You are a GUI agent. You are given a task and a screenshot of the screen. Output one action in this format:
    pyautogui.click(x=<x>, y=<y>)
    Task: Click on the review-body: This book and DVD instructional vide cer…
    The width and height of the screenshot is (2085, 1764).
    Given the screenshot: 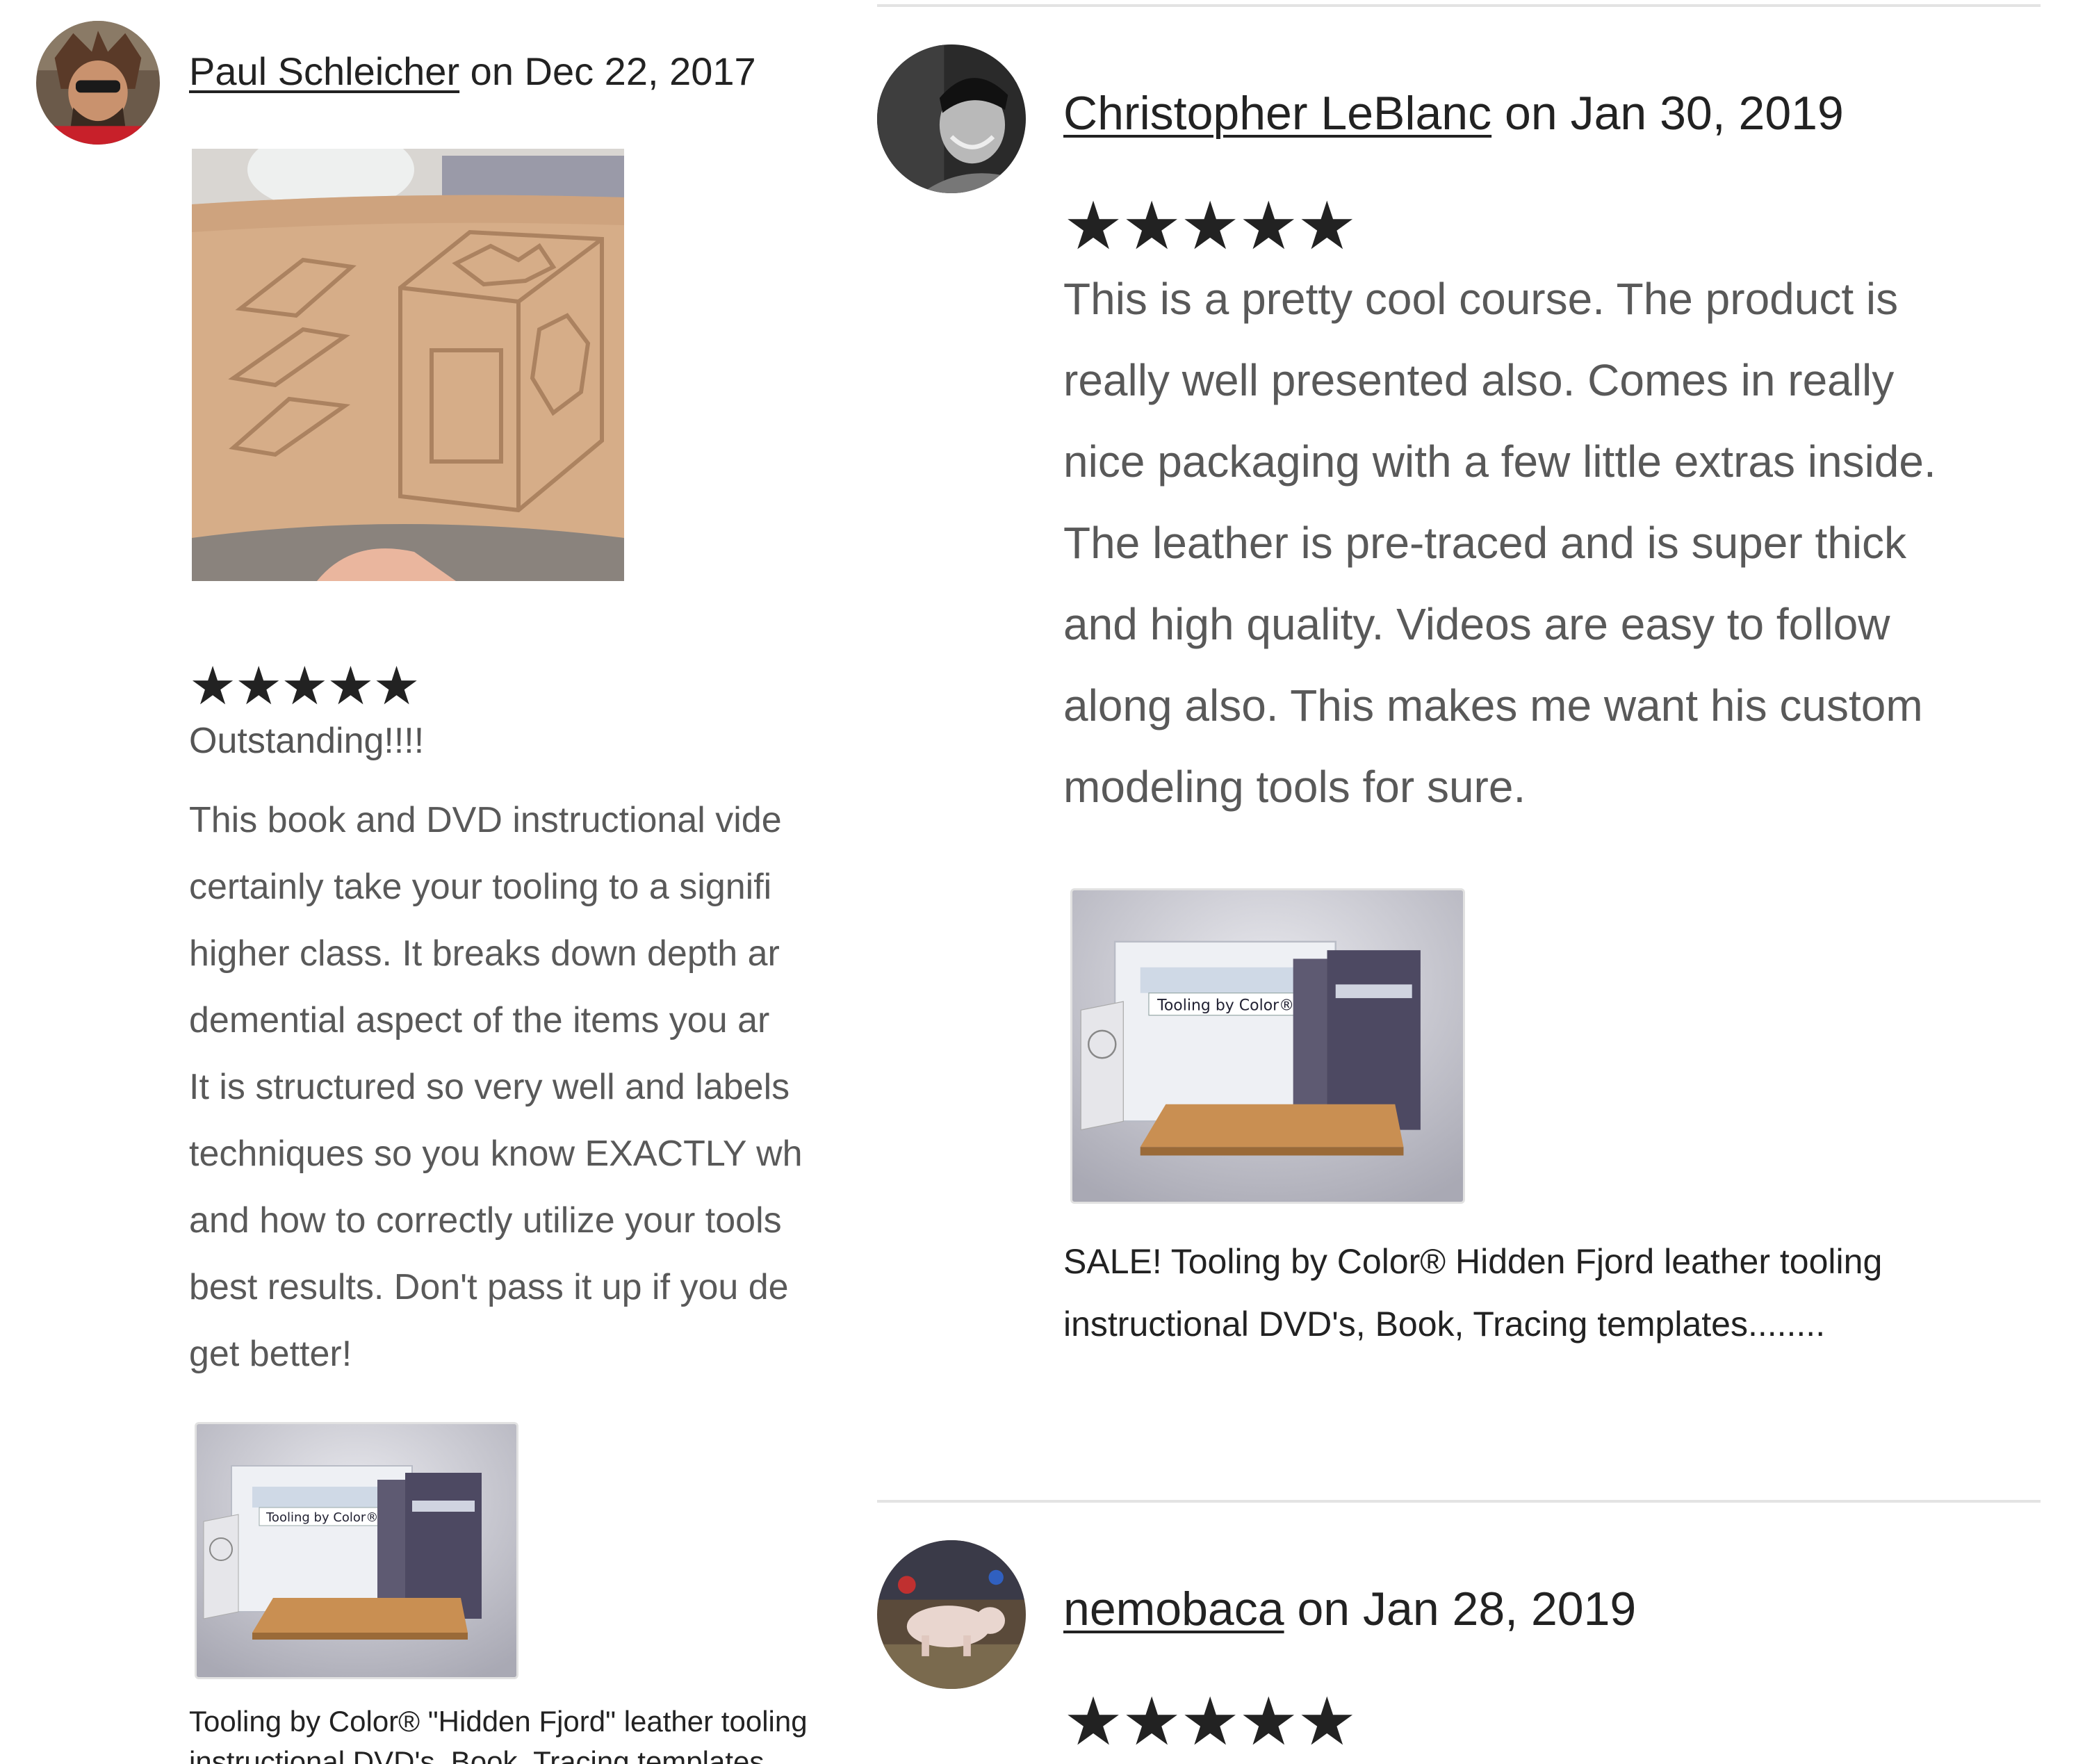 What is the action you would take?
    pyautogui.click(x=510, y=1092)
    